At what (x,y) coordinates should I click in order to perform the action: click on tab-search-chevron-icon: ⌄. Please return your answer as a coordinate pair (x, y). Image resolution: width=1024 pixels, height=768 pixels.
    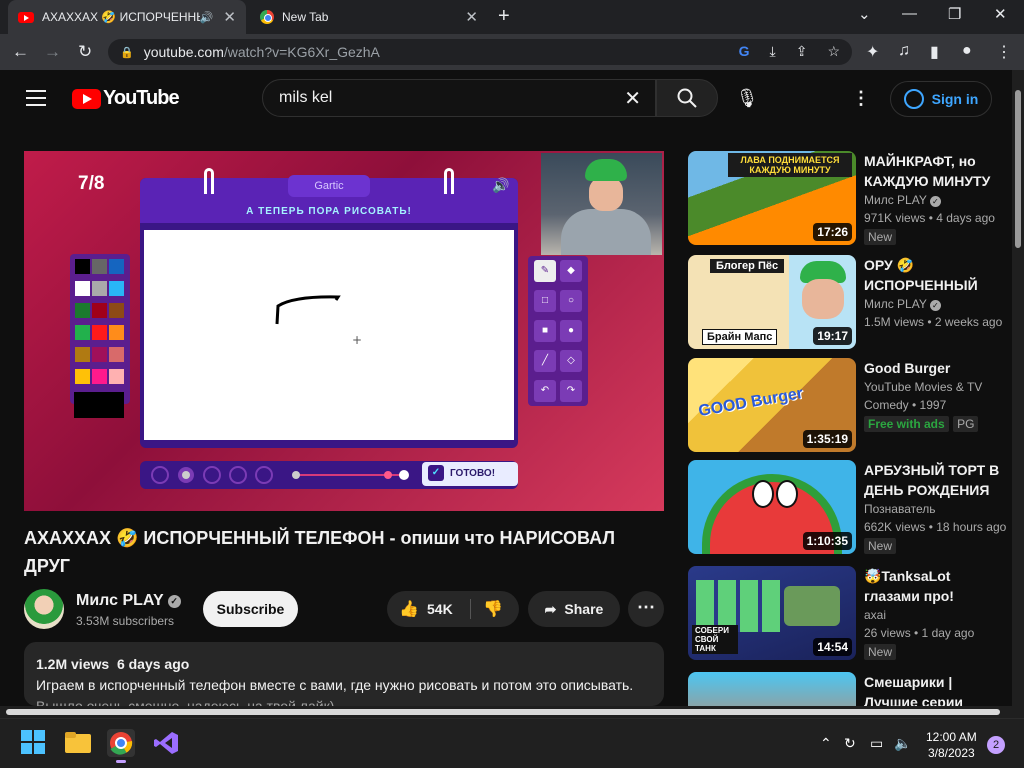
    Looking at the image, I should click on (864, 14).